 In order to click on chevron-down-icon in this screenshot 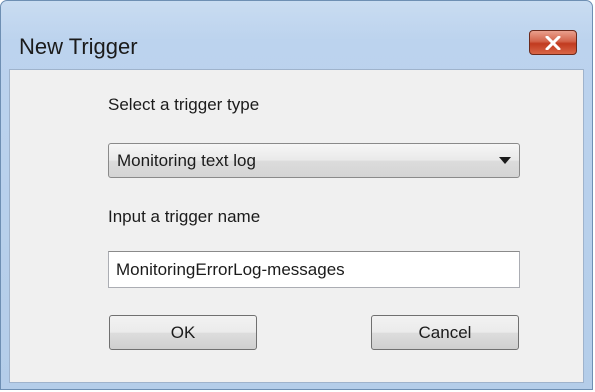, I will do `click(505, 160)`.